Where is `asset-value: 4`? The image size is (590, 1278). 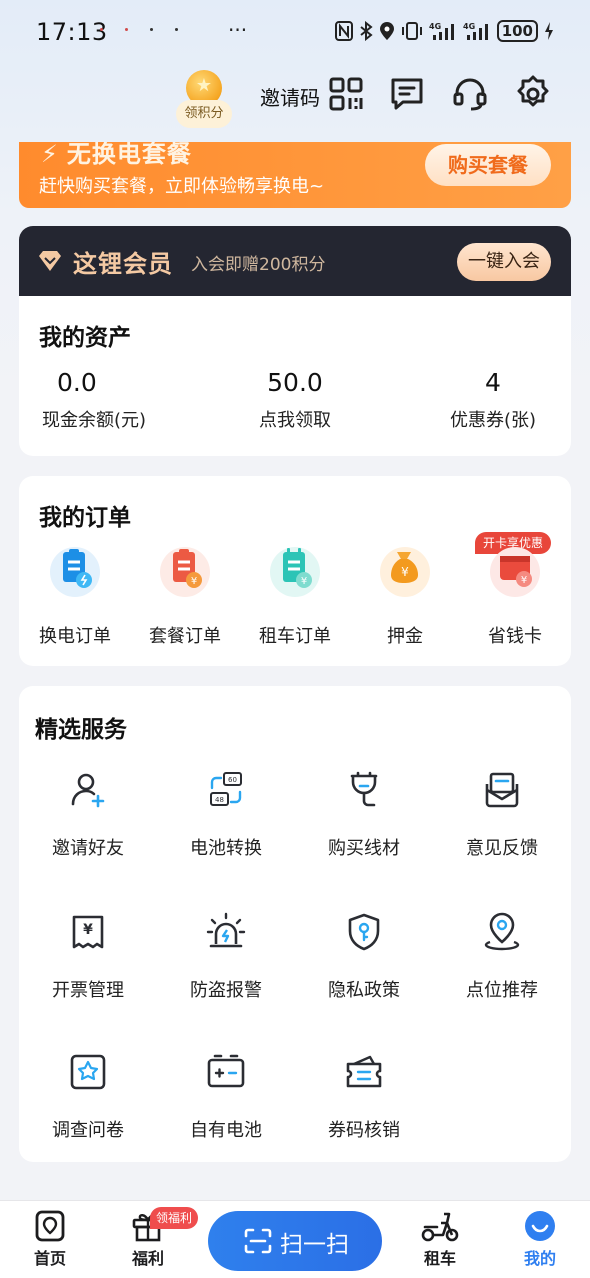
asset-value: 4 is located at coordinates (493, 382).